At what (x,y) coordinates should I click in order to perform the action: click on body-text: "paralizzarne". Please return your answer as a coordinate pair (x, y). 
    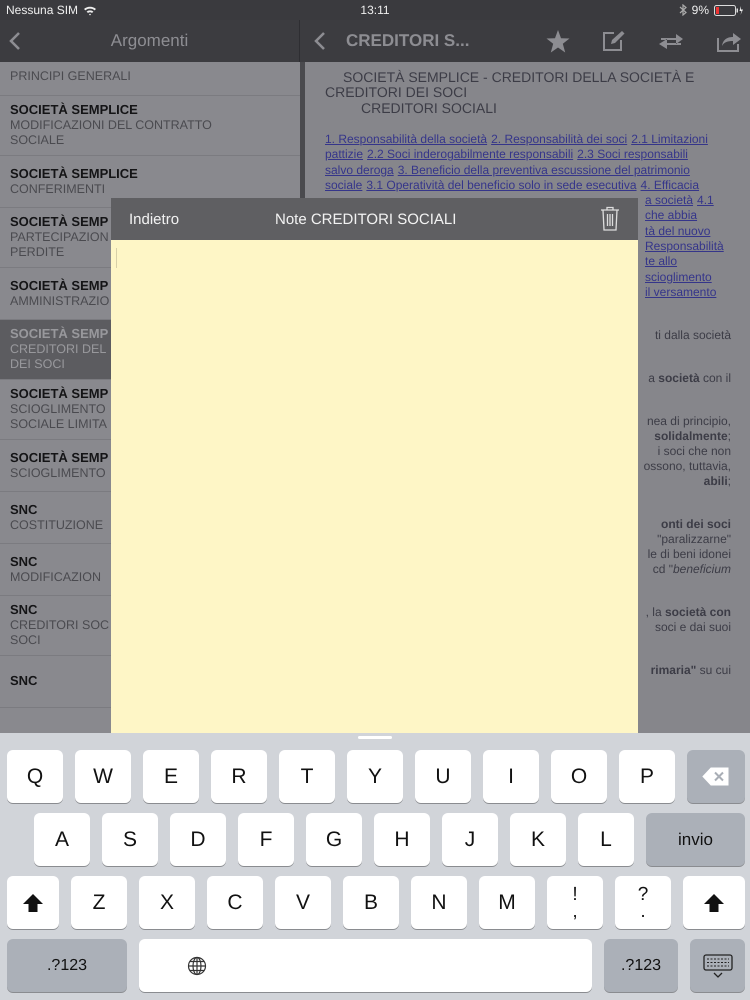
    Looking at the image, I should click on (694, 540).